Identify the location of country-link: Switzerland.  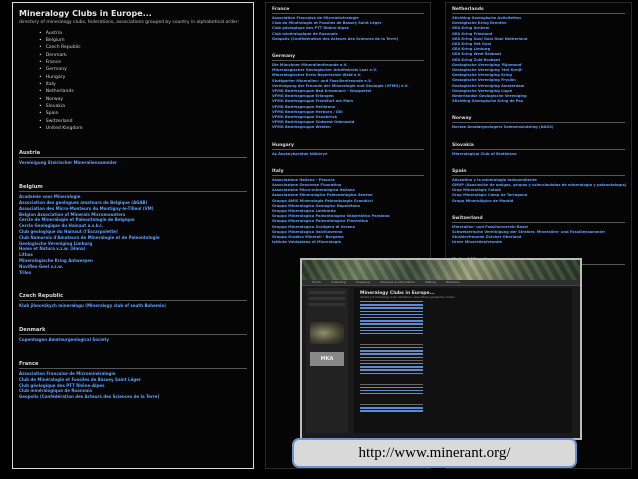
(143, 121).